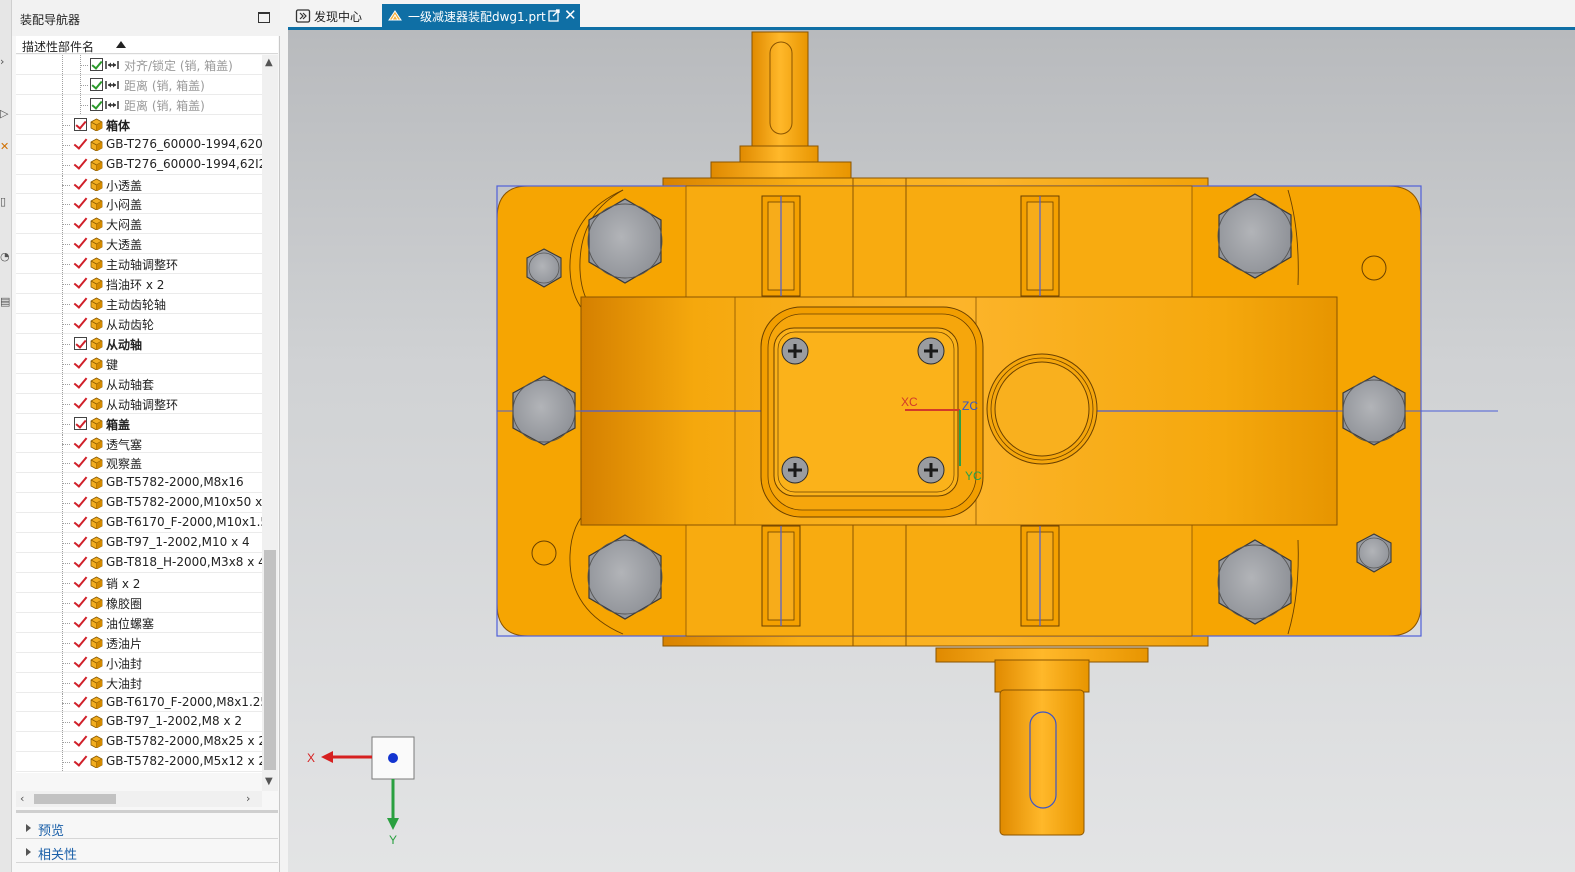  Describe the element at coordinates (481, 16) in the screenshot. I see `tab-part-file: 一级减速器装配dwg1.prt ✕` at that location.